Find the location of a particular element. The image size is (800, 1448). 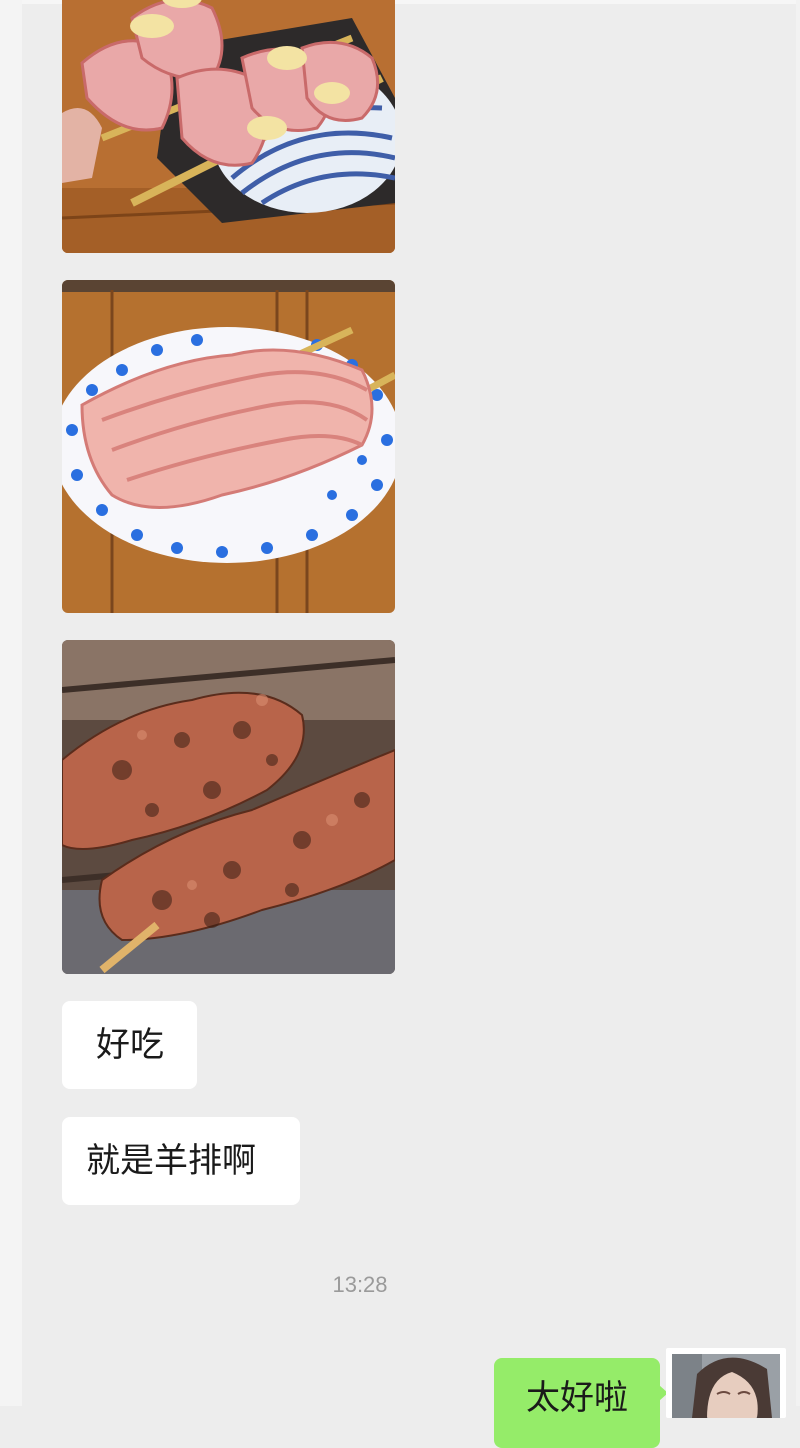

image-message-pork-belly-plate is located at coordinates (228, 446).